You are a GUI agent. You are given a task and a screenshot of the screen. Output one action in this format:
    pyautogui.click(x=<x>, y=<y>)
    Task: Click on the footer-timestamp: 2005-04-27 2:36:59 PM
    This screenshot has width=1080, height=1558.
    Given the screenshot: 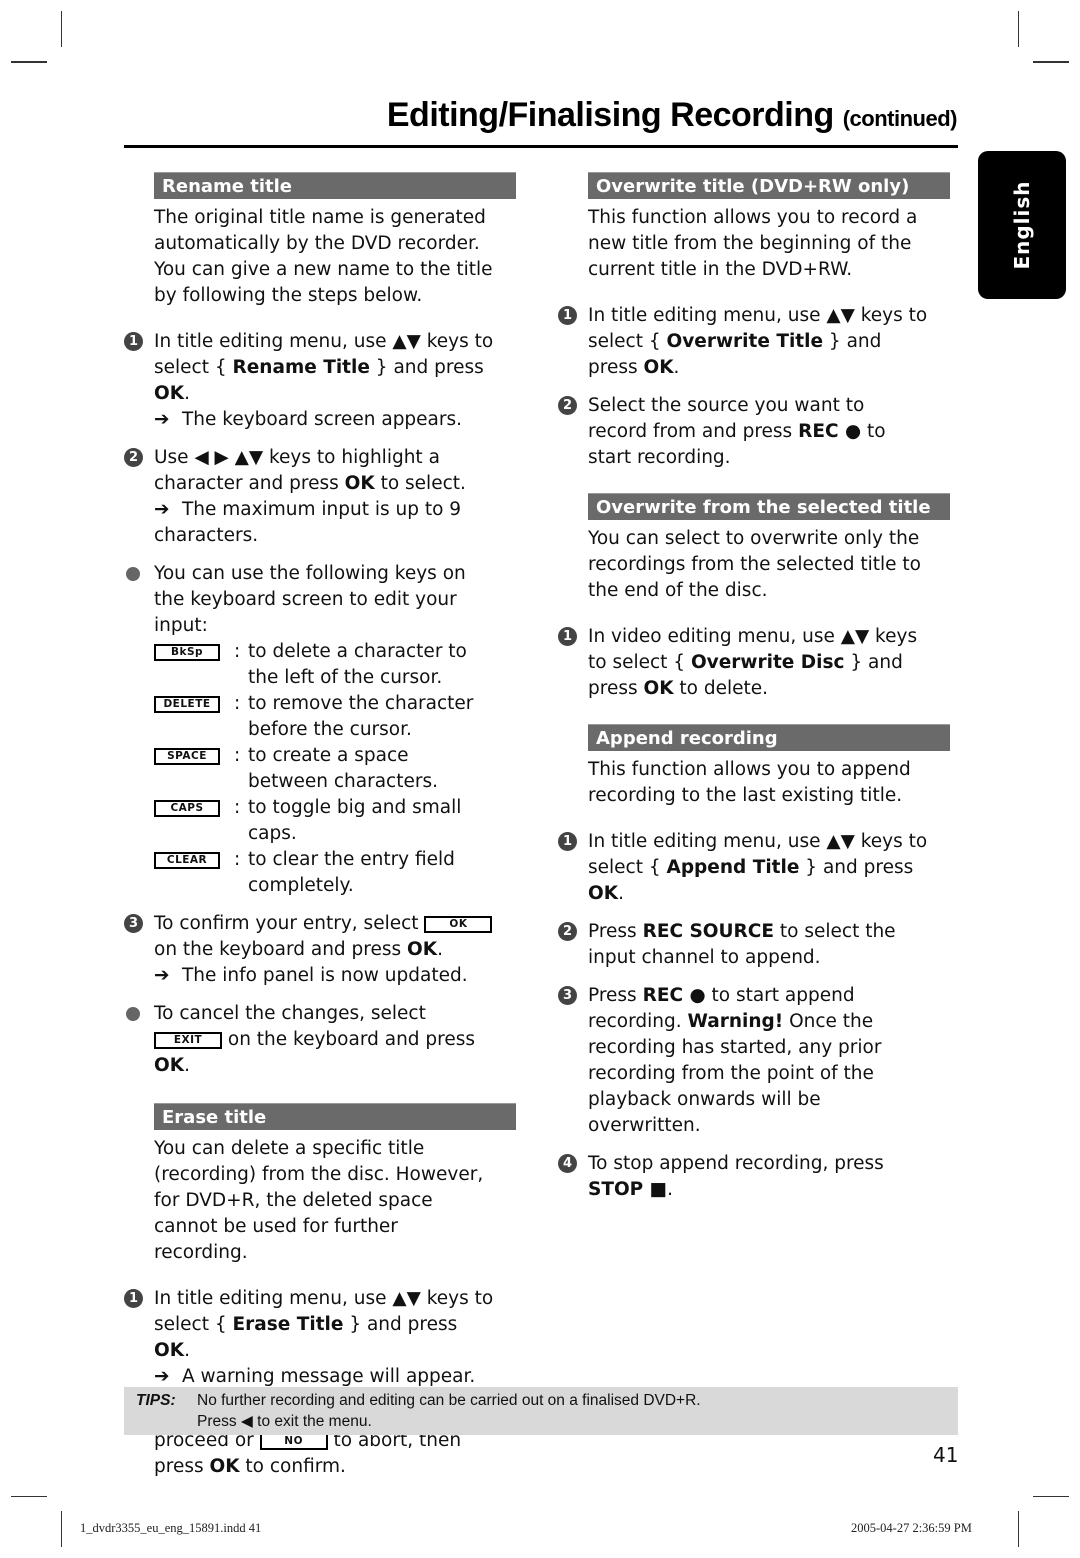 What is the action you would take?
    pyautogui.click(x=911, y=1528)
    